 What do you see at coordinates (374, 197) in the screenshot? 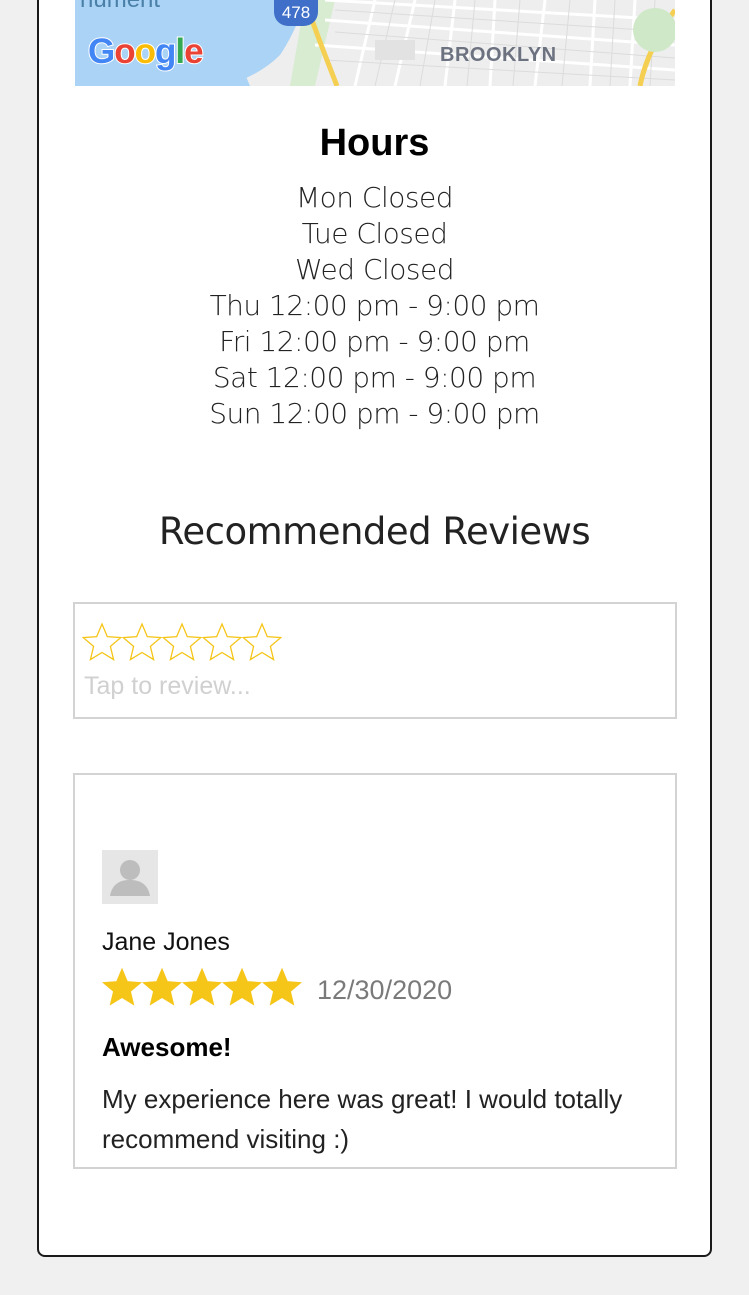
I see `hours-line: Mon Closed` at bounding box center [374, 197].